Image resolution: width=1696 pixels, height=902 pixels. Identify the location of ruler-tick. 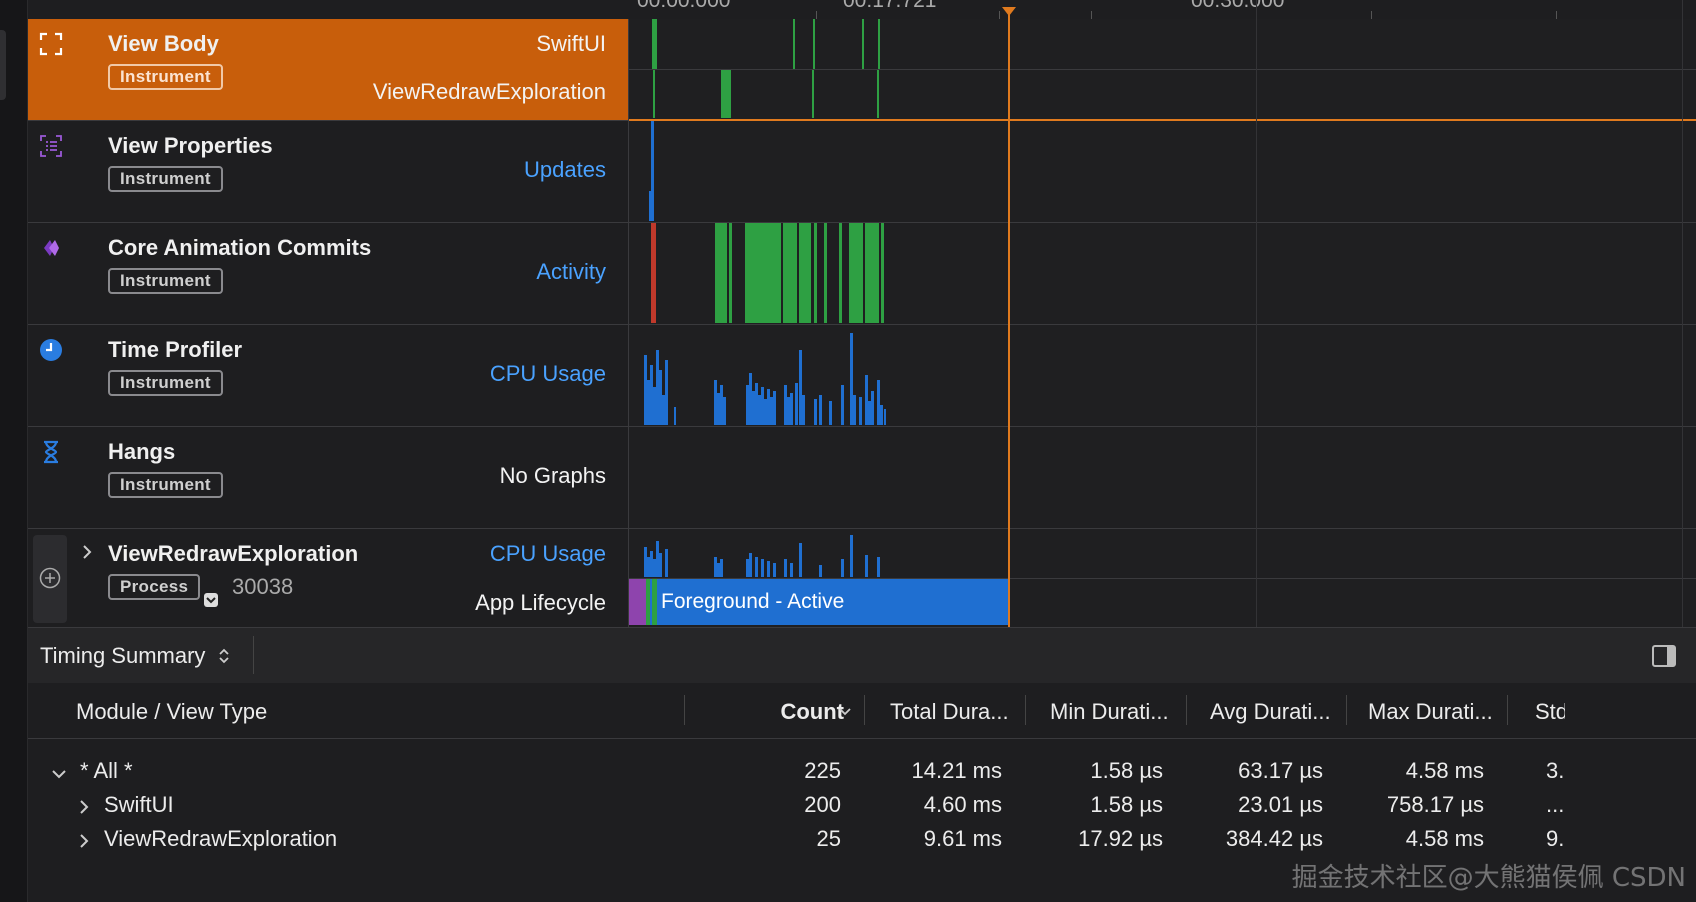
(1371, 15).